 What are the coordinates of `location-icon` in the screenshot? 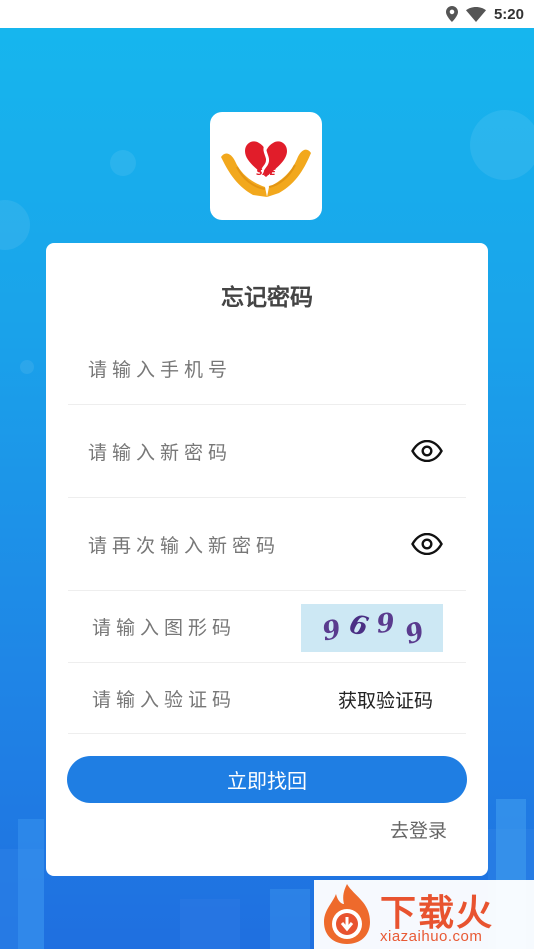 It's located at (451, 14).